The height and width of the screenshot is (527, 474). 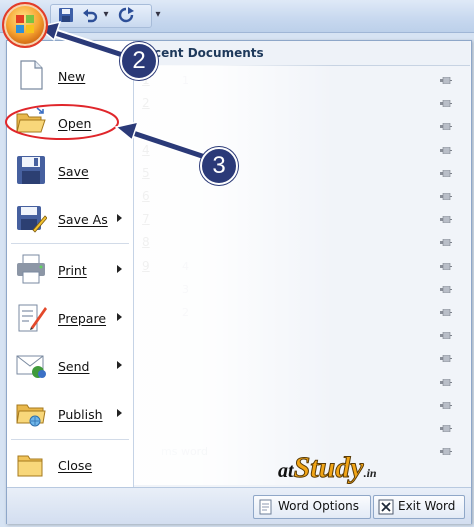 I want to click on recent-document-number: 4, so click(x=146, y=149).